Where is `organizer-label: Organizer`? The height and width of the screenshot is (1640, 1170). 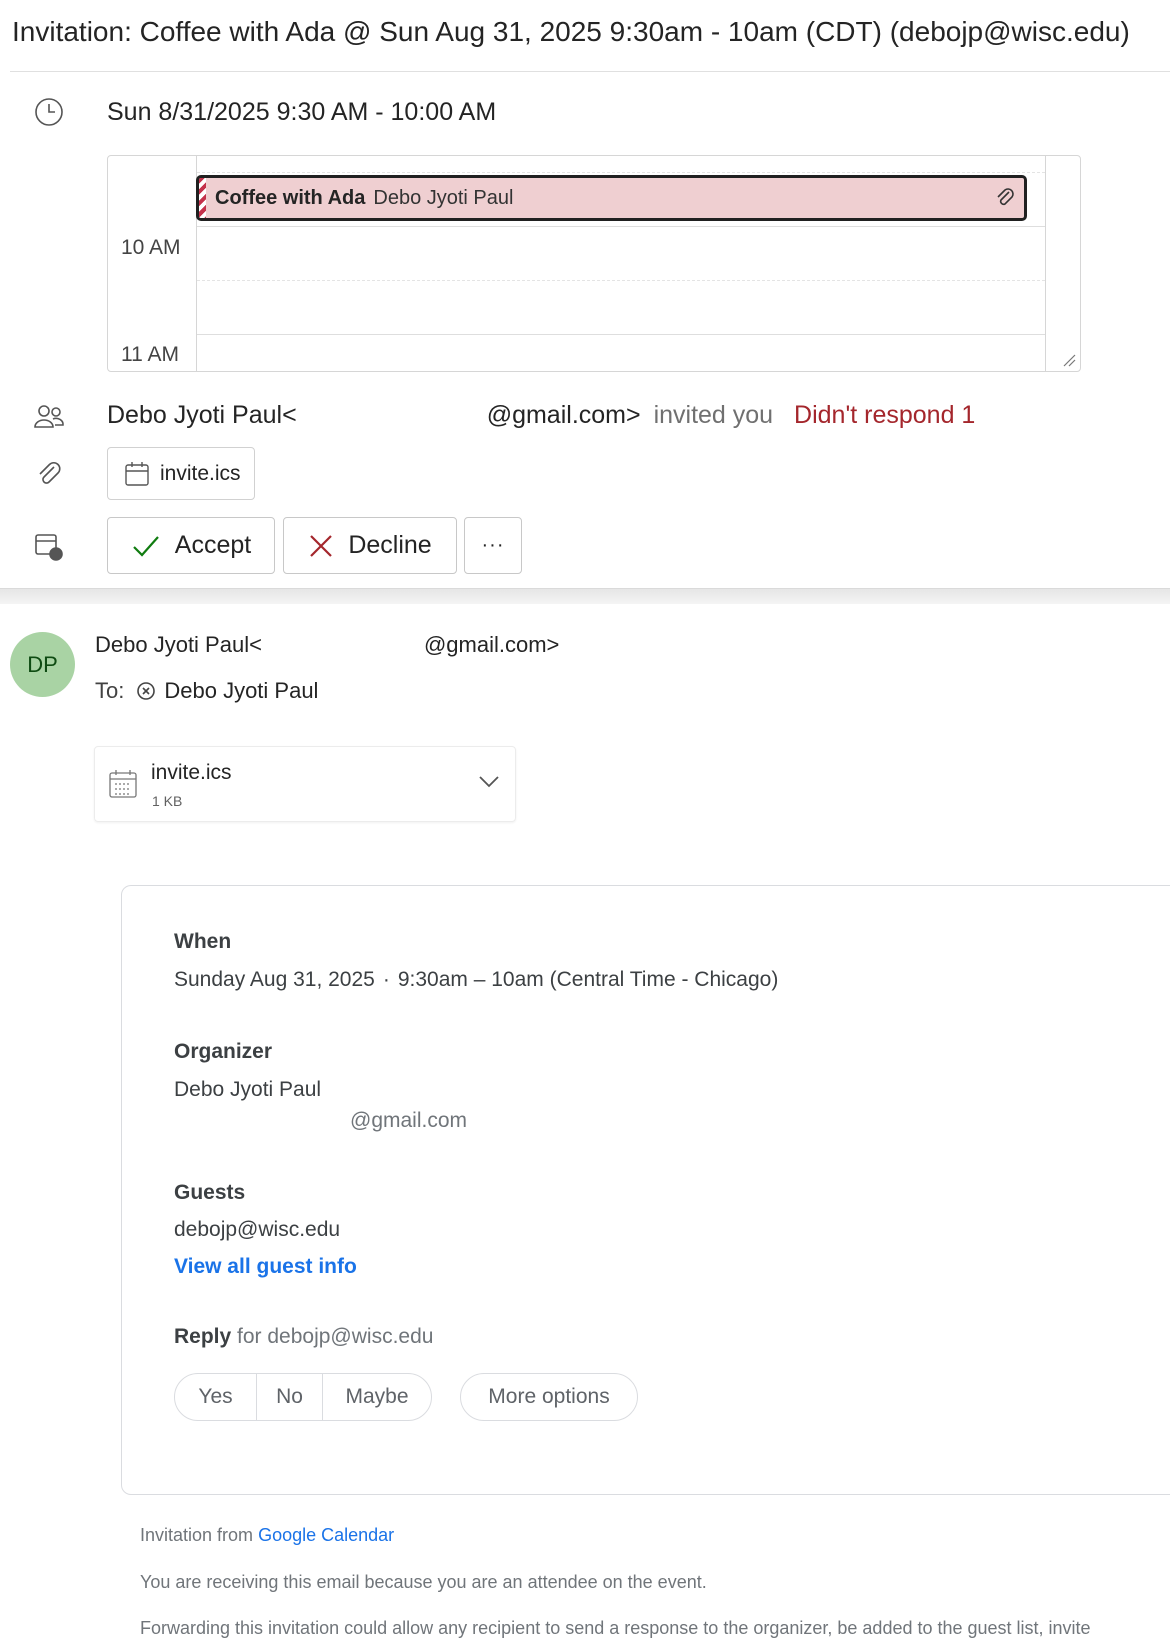
organizer-label: Organizer is located at coordinates (223, 1051).